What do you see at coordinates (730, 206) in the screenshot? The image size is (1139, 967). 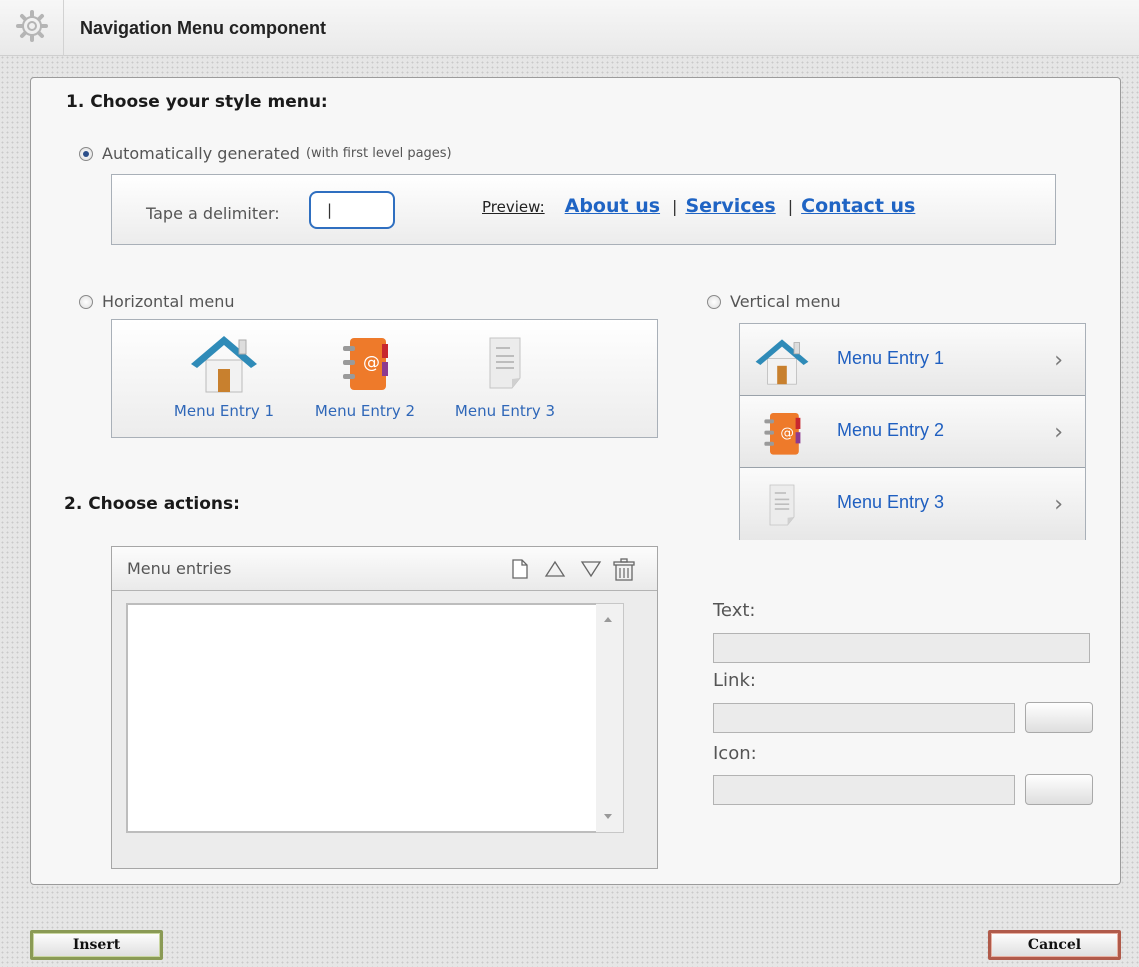 I see `preview-link-services: Services` at bounding box center [730, 206].